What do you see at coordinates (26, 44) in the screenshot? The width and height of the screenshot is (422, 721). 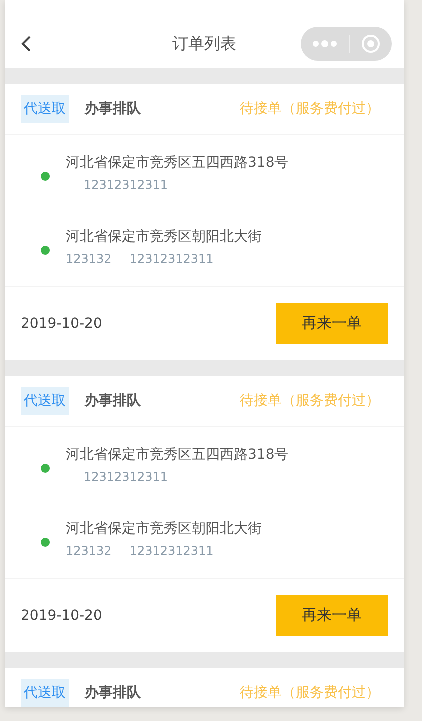 I see `back-icon` at bounding box center [26, 44].